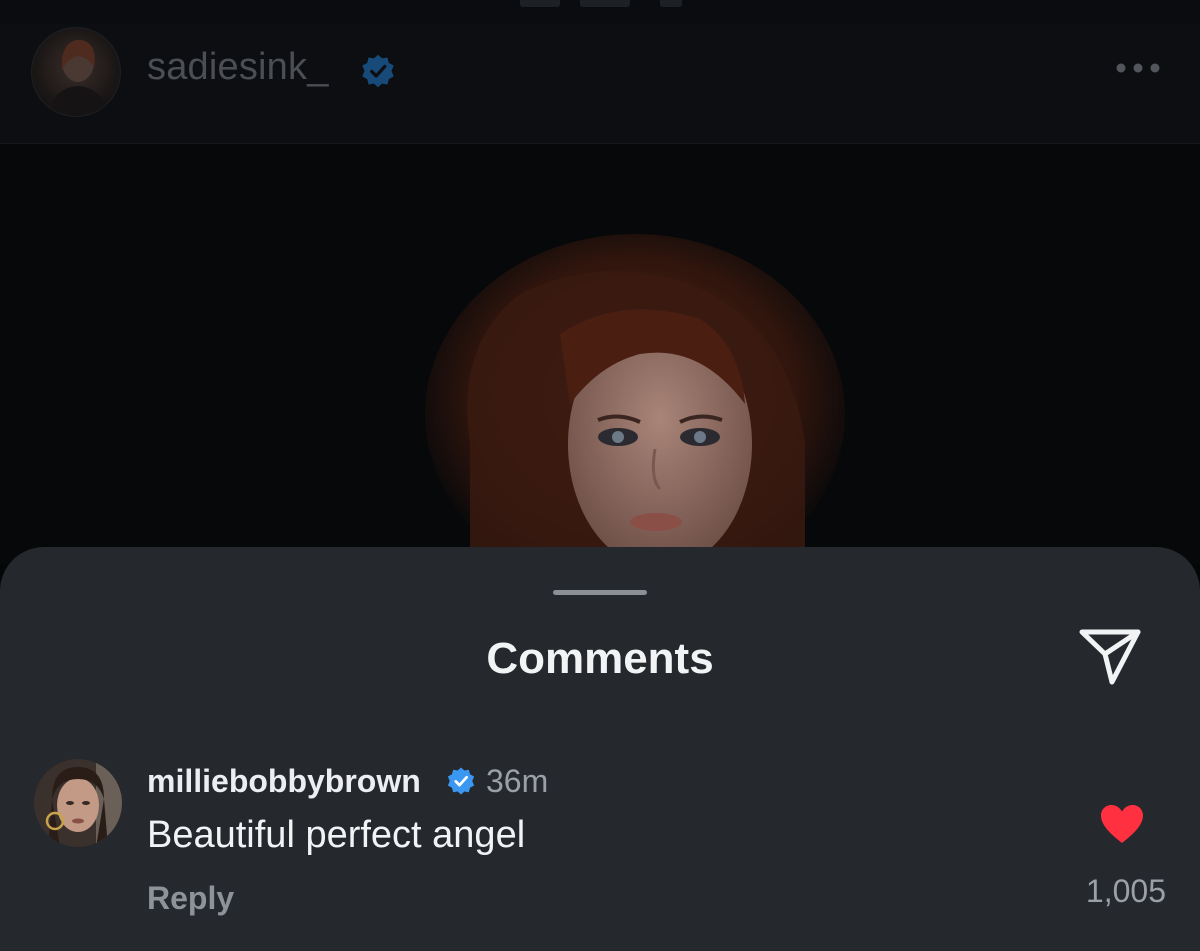 This screenshot has height=951, width=1200. I want to click on author-username: sadiesink_, so click(238, 67).